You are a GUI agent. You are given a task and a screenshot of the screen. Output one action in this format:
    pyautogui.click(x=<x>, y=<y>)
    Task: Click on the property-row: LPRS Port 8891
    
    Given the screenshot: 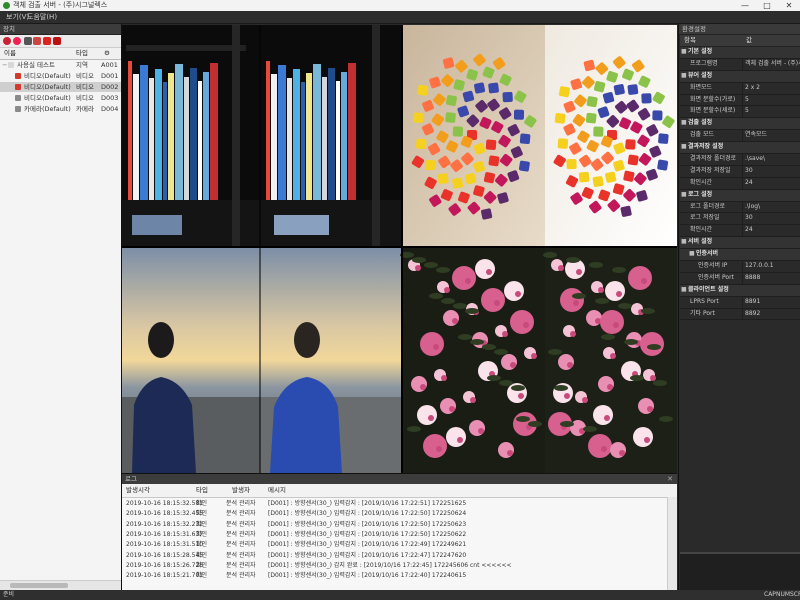 What is the action you would take?
    pyautogui.click(x=740, y=302)
    